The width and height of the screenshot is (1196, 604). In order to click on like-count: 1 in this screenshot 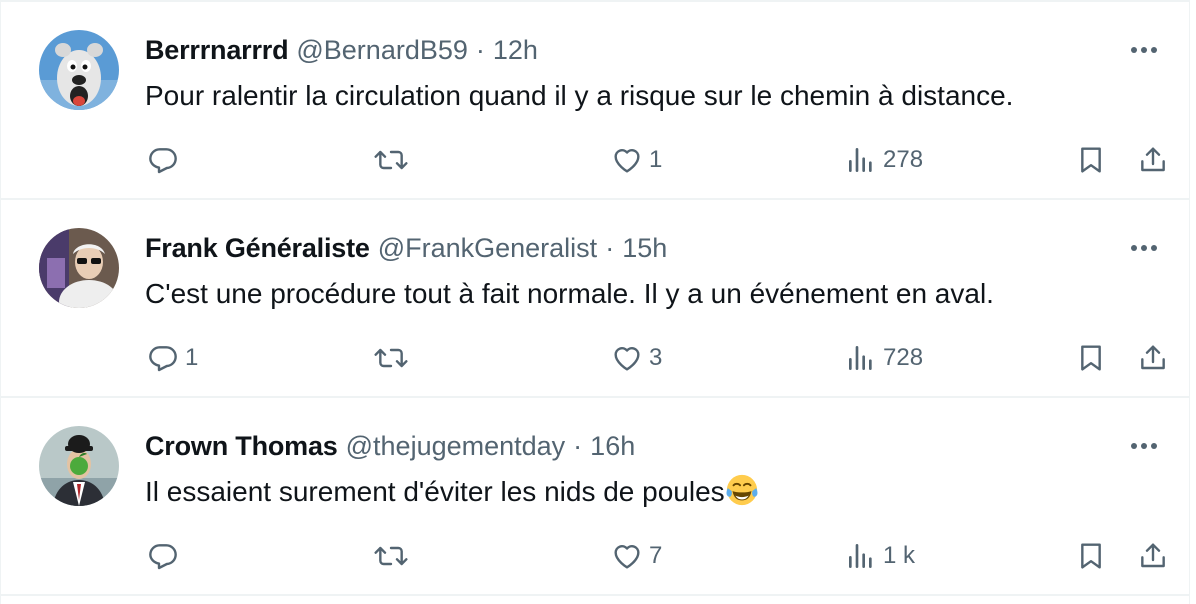, I will do `click(656, 159)`.